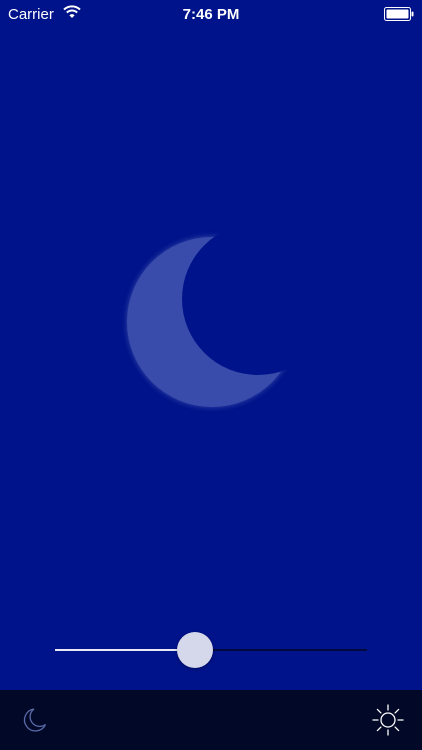 The height and width of the screenshot is (750, 422). What do you see at coordinates (34, 720) in the screenshot?
I see `moon-outline-icon` at bounding box center [34, 720].